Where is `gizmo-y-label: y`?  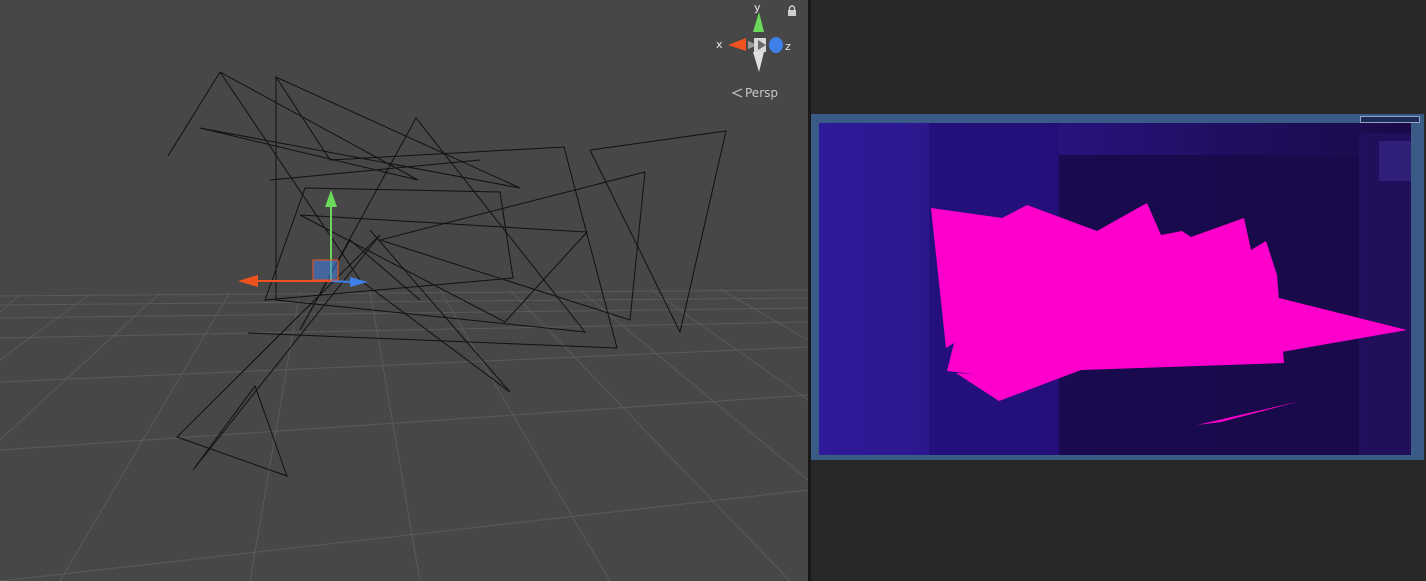 gizmo-y-label: y is located at coordinates (757, 7).